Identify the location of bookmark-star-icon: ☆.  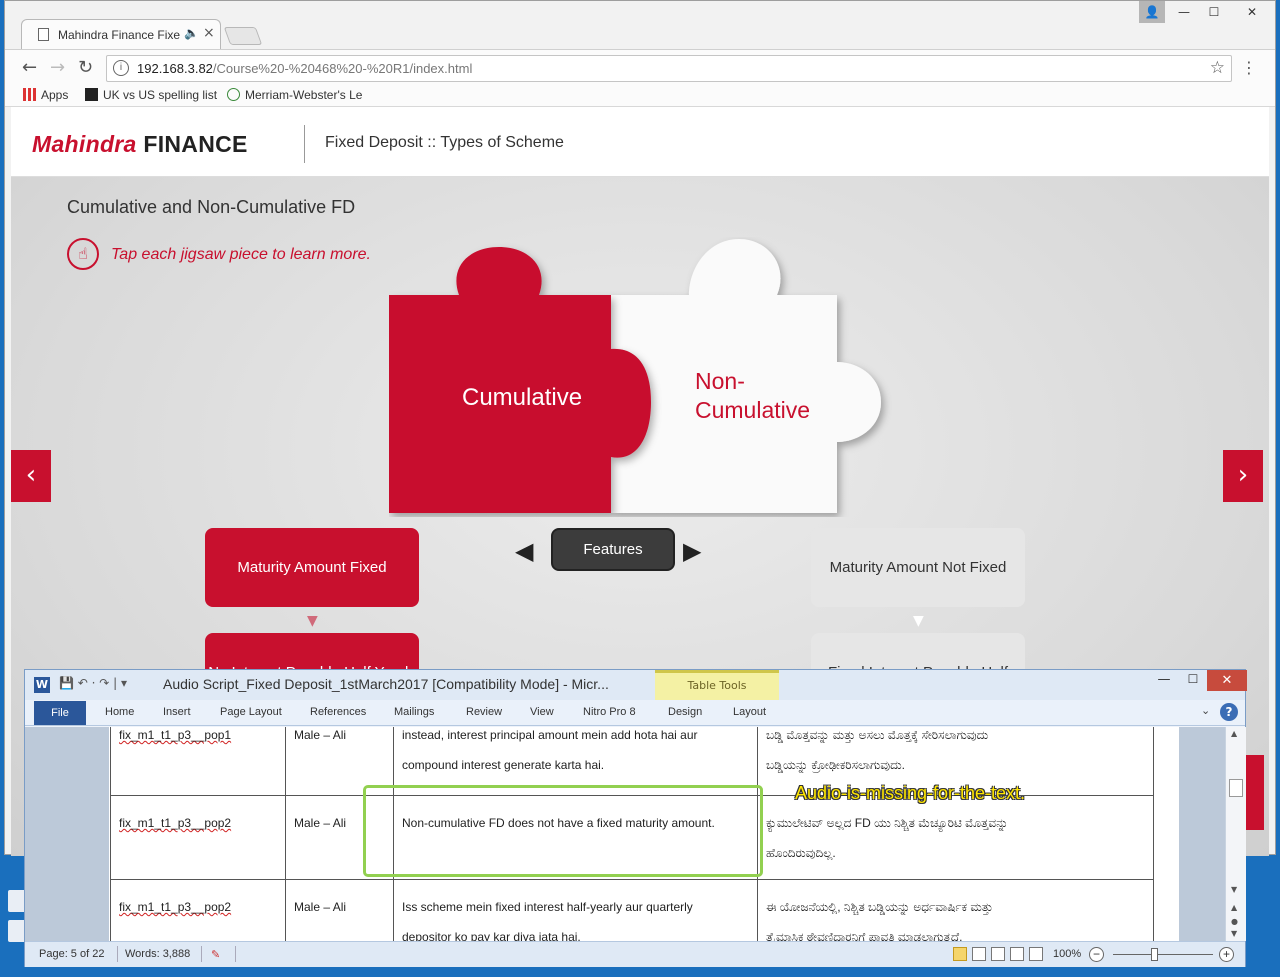
(1217, 68).